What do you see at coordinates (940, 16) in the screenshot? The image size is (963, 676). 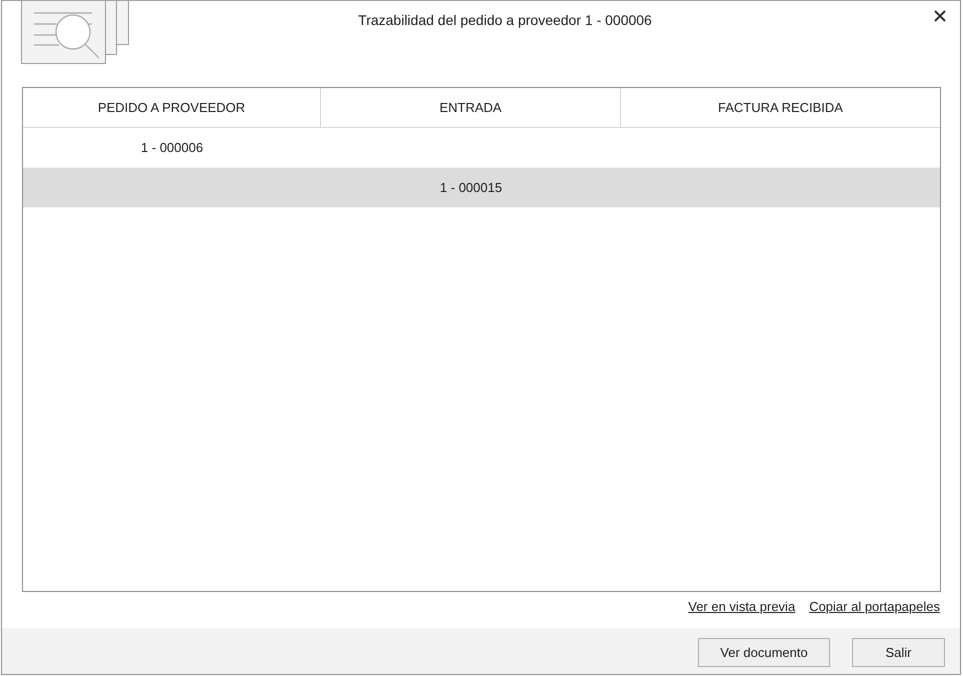 I see `close-icon` at bounding box center [940, 16].